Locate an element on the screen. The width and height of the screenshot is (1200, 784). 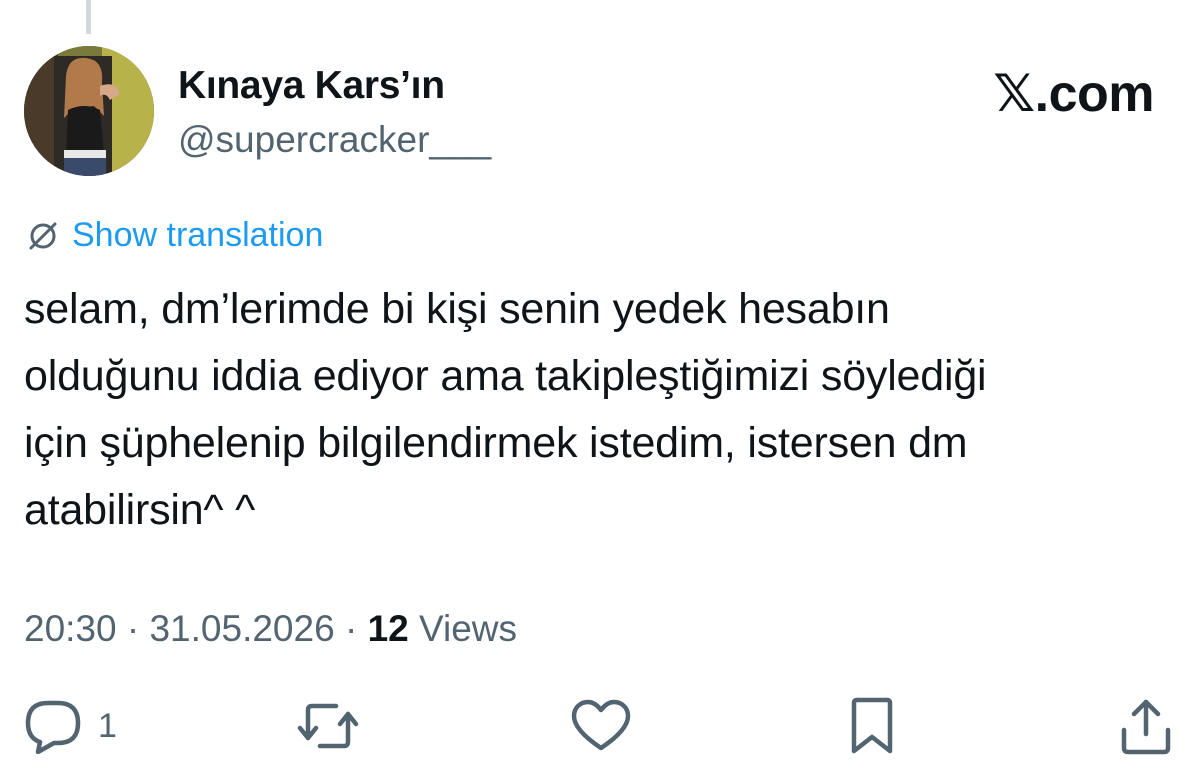
reply-button: 1 is located at coordinates (70, 726).